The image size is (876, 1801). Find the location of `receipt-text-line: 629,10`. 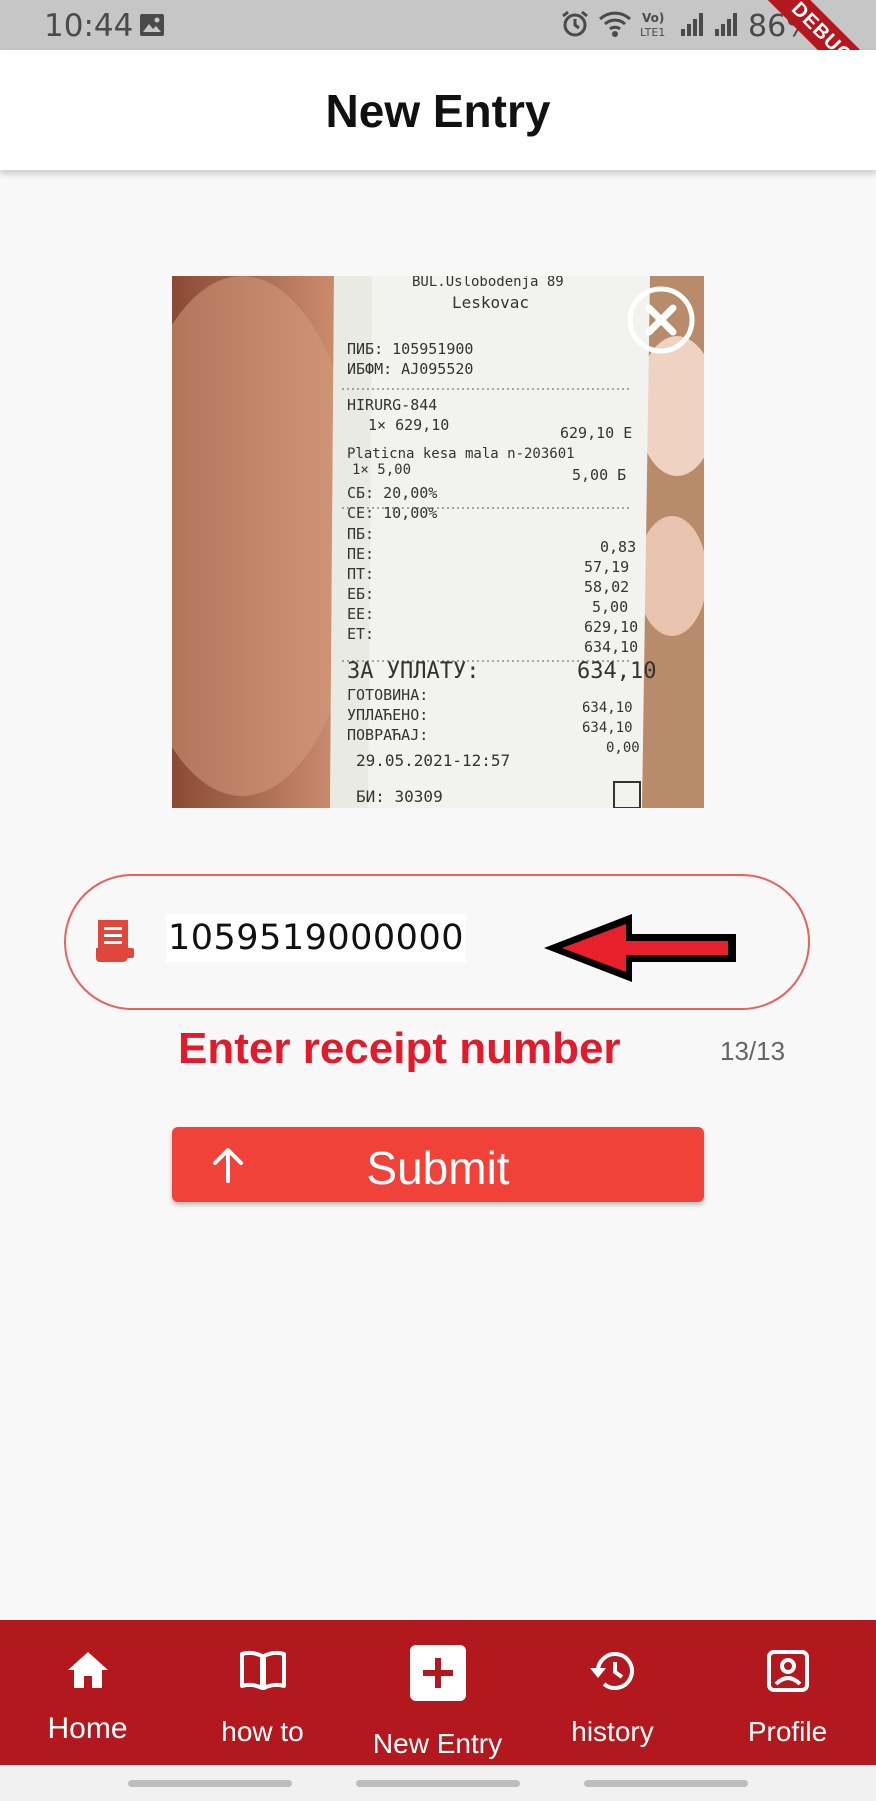

receipt-text-line: 629,10 is located at coordinates (611, 627).